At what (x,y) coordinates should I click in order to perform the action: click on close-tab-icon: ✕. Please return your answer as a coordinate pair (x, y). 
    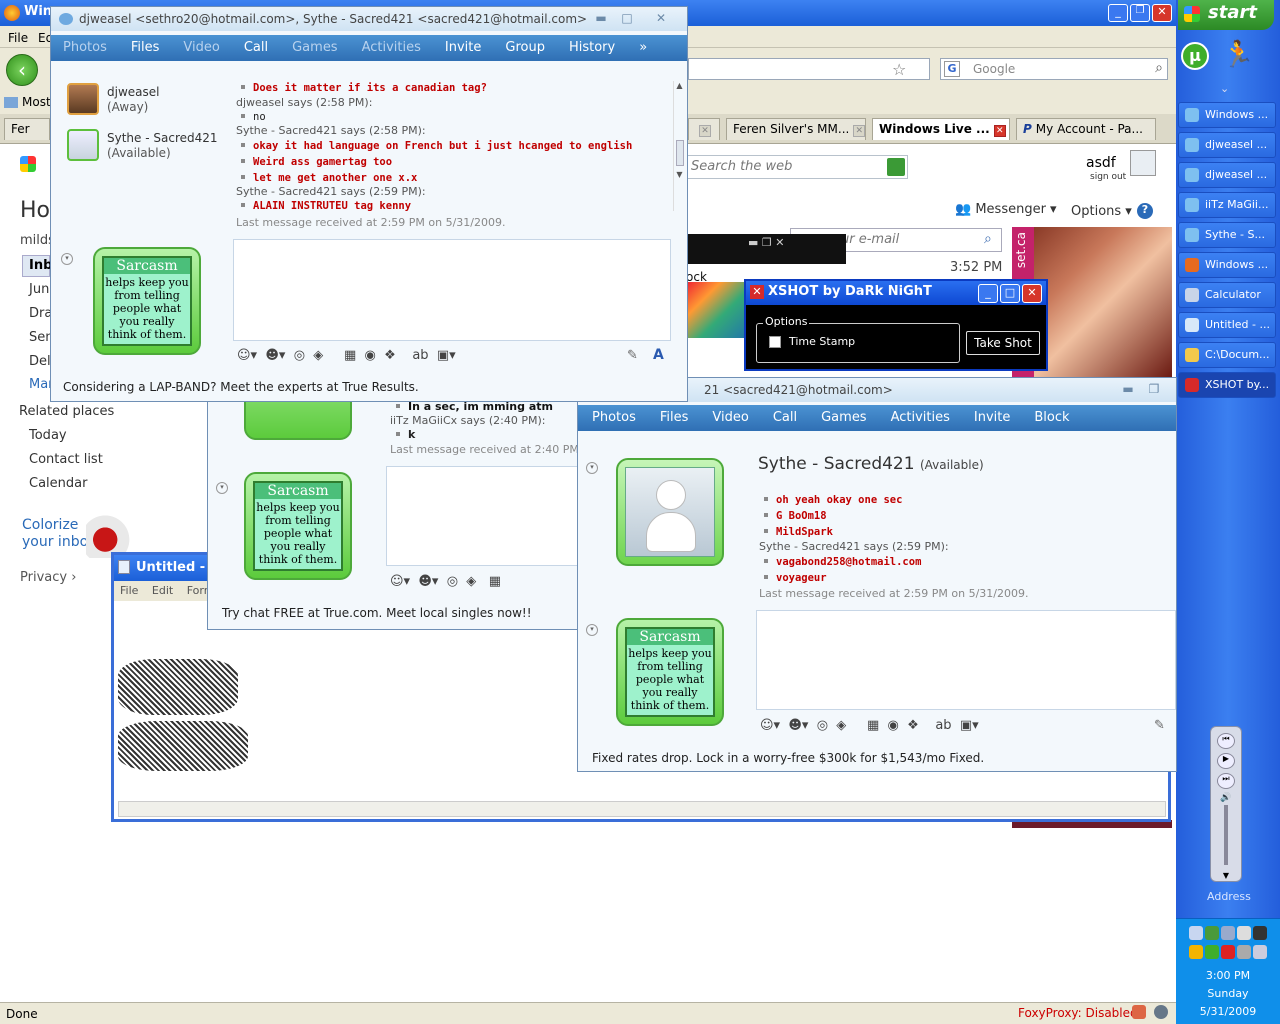
    Looking at the image, I should click on (999, 131).